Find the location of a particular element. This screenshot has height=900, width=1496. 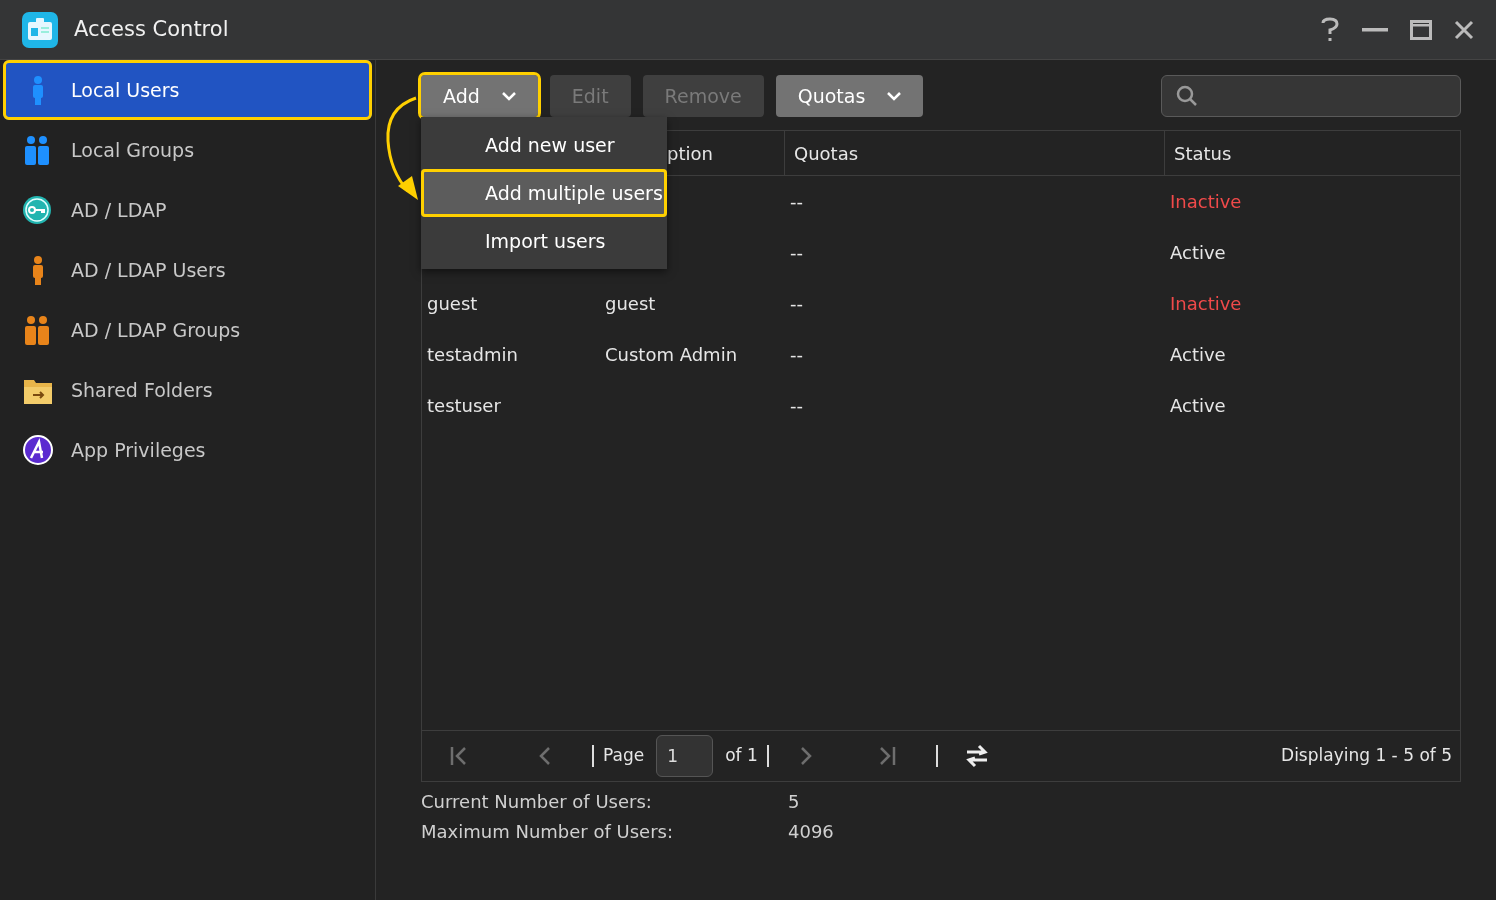

toolbar-button: Add is located at coordinates (479, 96).